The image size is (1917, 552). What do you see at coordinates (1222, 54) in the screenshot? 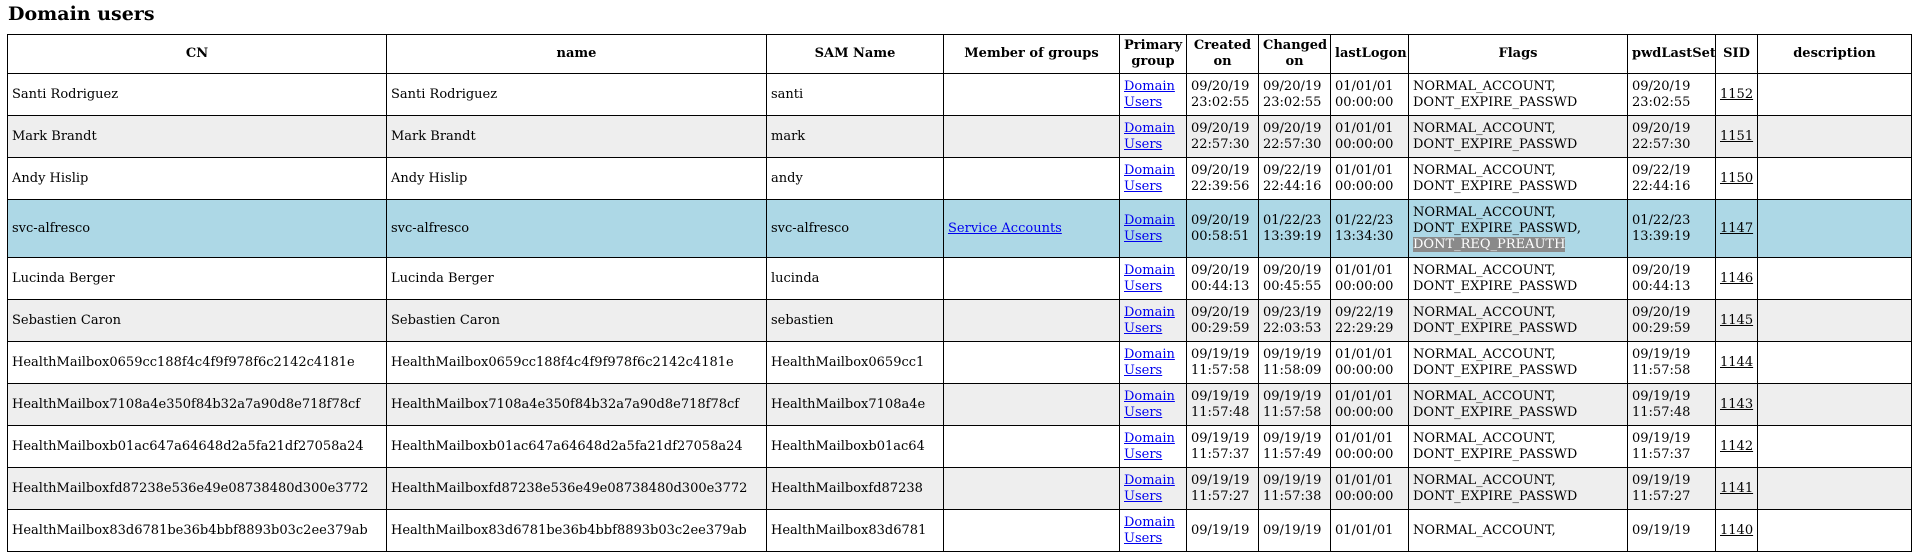
I see `column-header-created-on: Created on` at bounding box center [1222, 54].